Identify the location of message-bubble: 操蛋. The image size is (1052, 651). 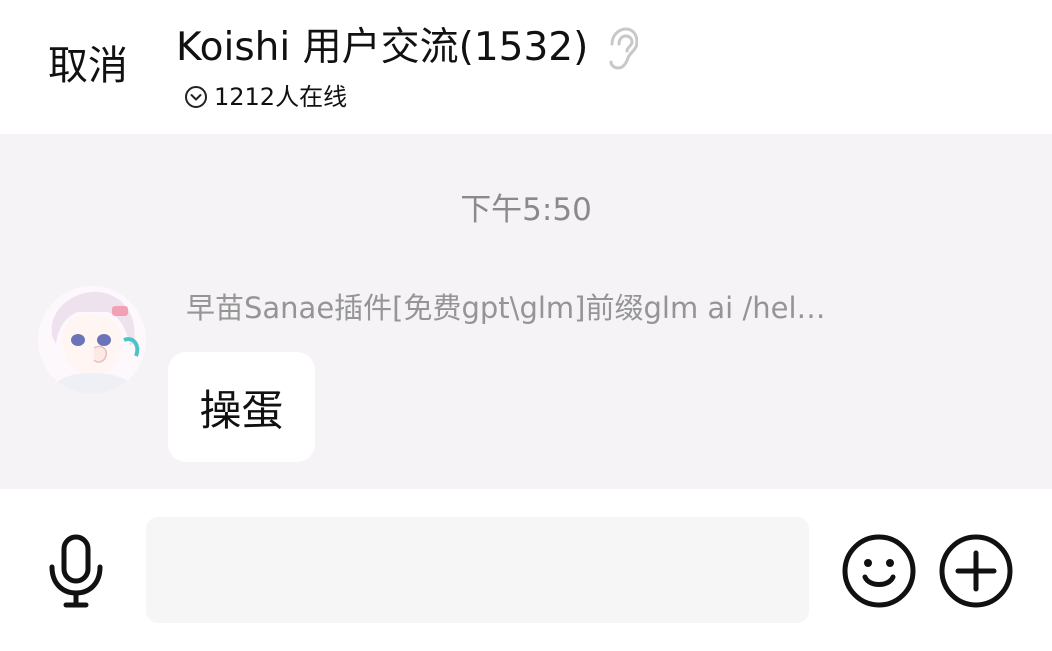
(241, 407).